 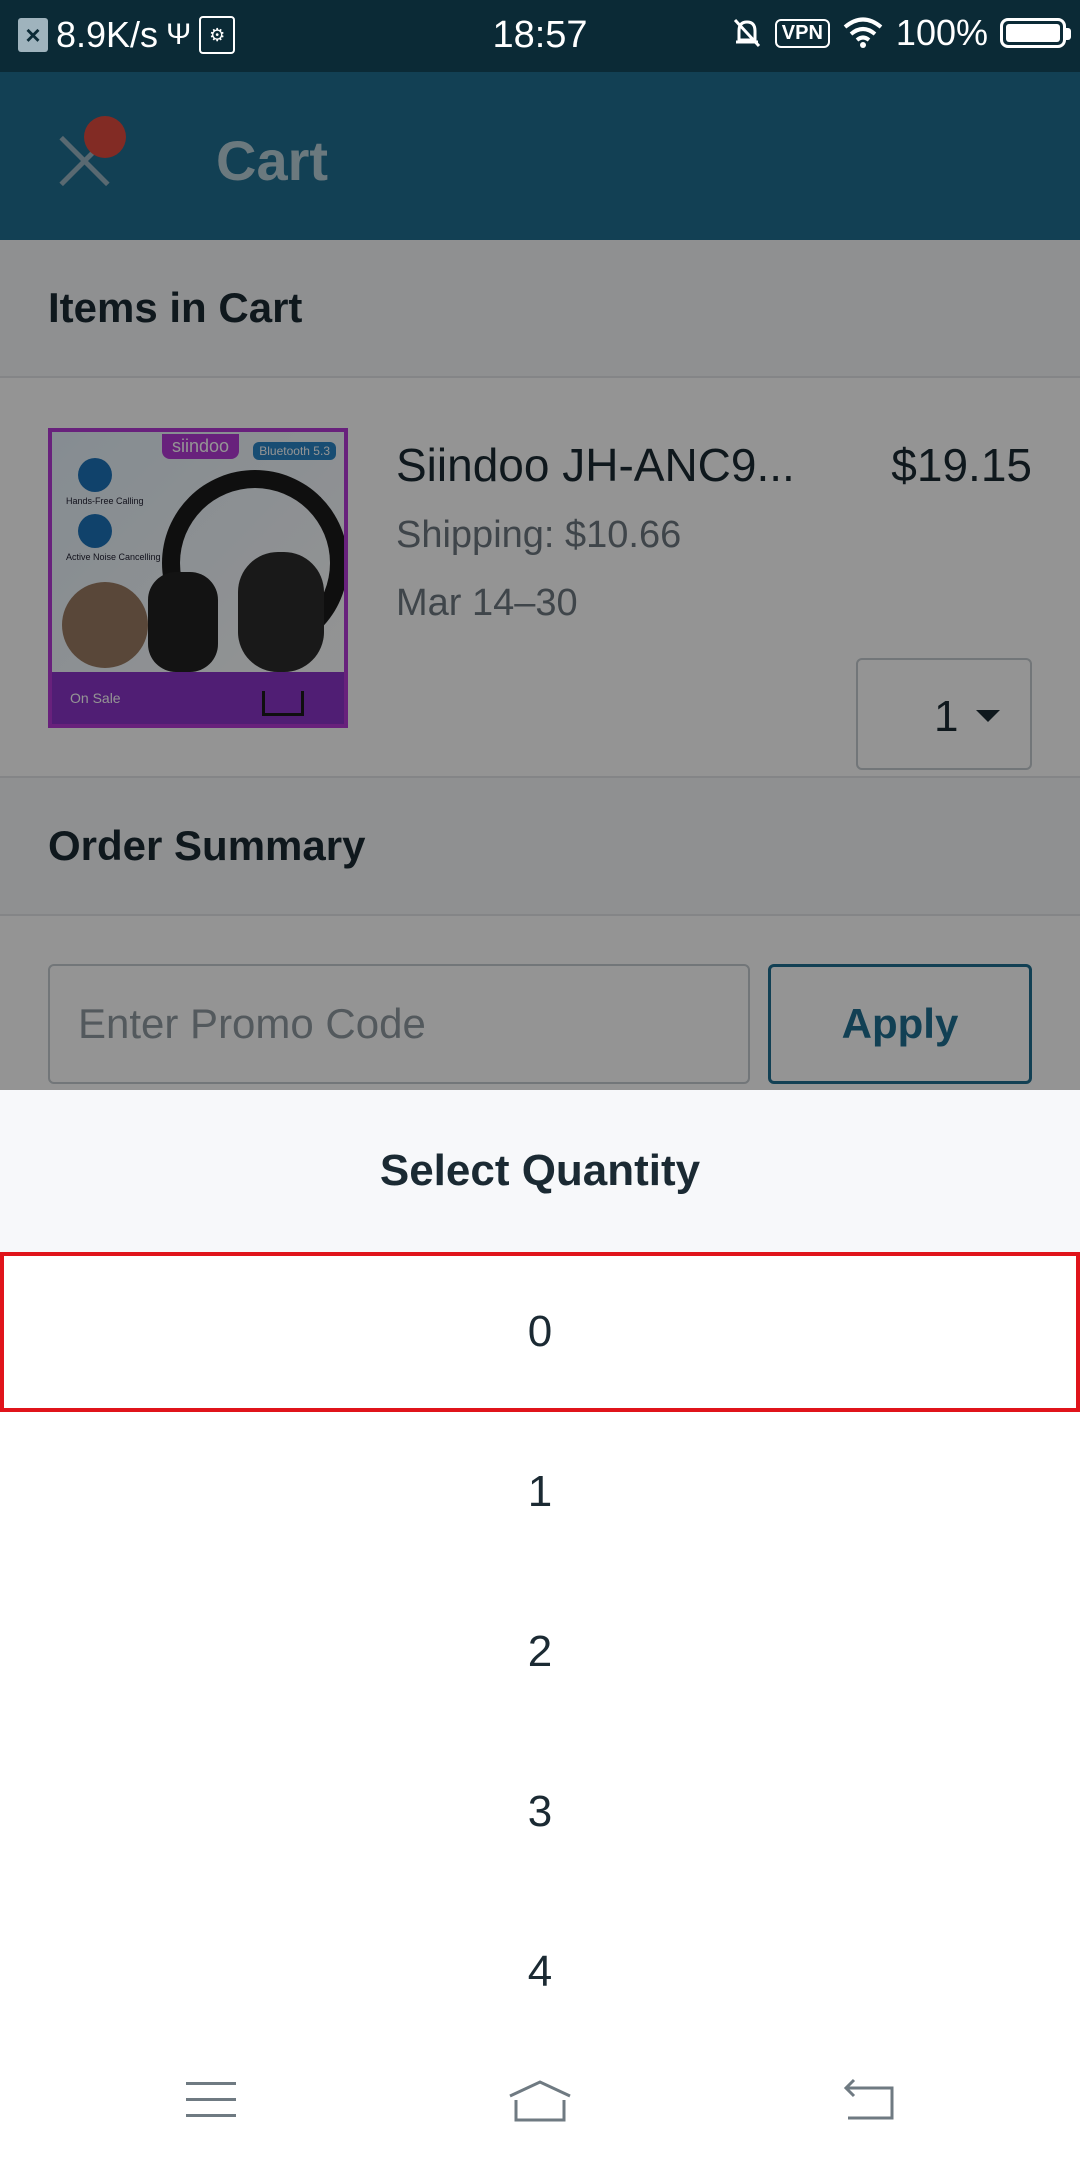 I want to click on status-bar: × 8.9K/s Ψ ⚙ 18:57 VPN 100%, so click(x=540, y=36).